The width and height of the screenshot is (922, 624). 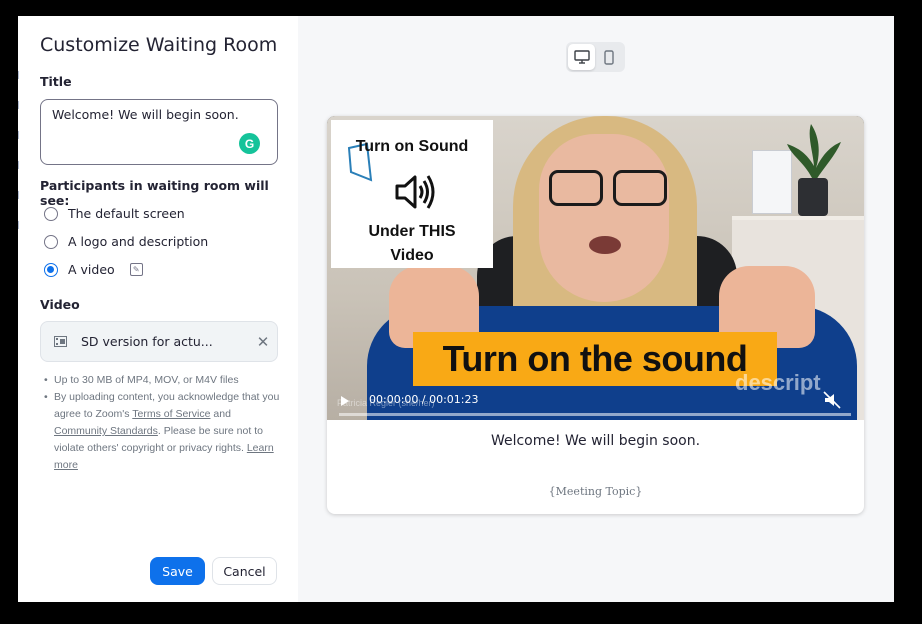 I want to click on device-view-toggle, so click(x=595, y=57).